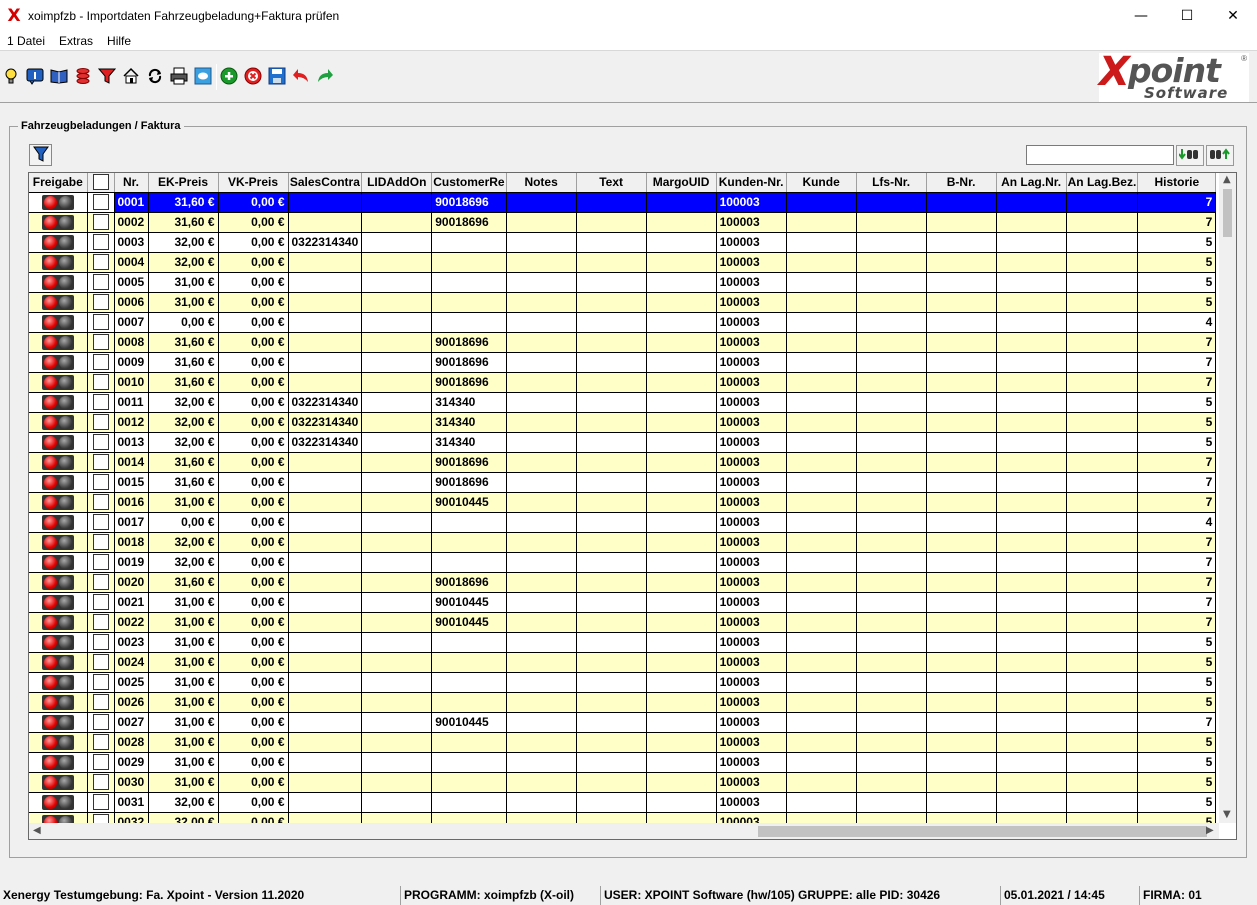  I want to click on info-icon, so click(35, 76).